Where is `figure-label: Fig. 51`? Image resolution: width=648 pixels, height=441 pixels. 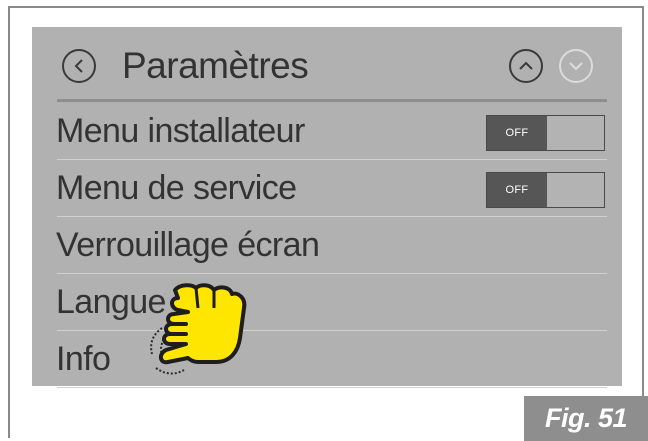
figure-label: Fig. 51 is located at coordinates (586, 418).